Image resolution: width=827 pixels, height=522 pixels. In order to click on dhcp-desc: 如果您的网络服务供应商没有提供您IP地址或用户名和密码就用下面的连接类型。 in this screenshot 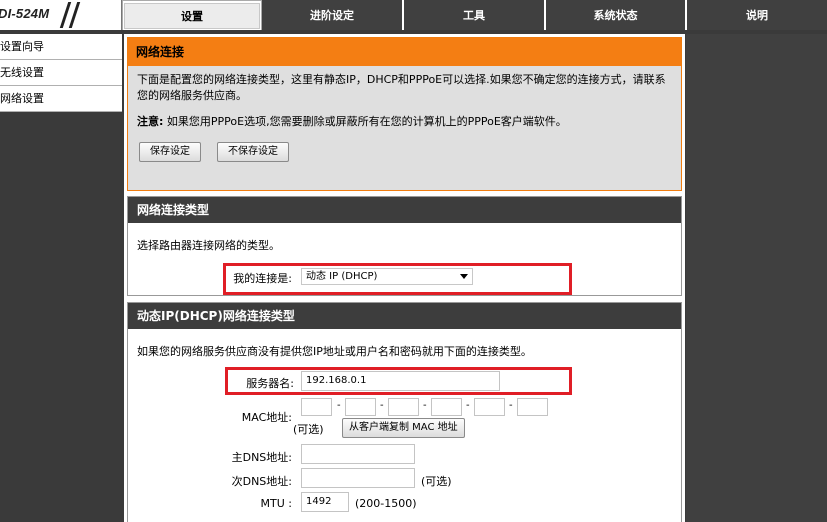, I will do `click(334, 351)`.